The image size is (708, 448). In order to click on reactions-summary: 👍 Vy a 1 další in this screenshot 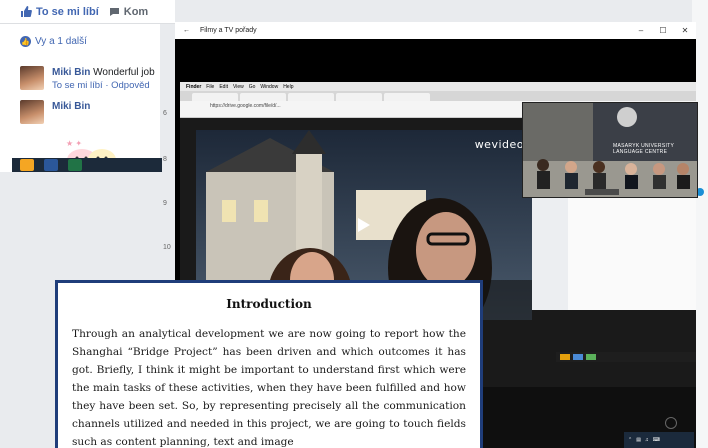, I will do `click(53, 41)`.